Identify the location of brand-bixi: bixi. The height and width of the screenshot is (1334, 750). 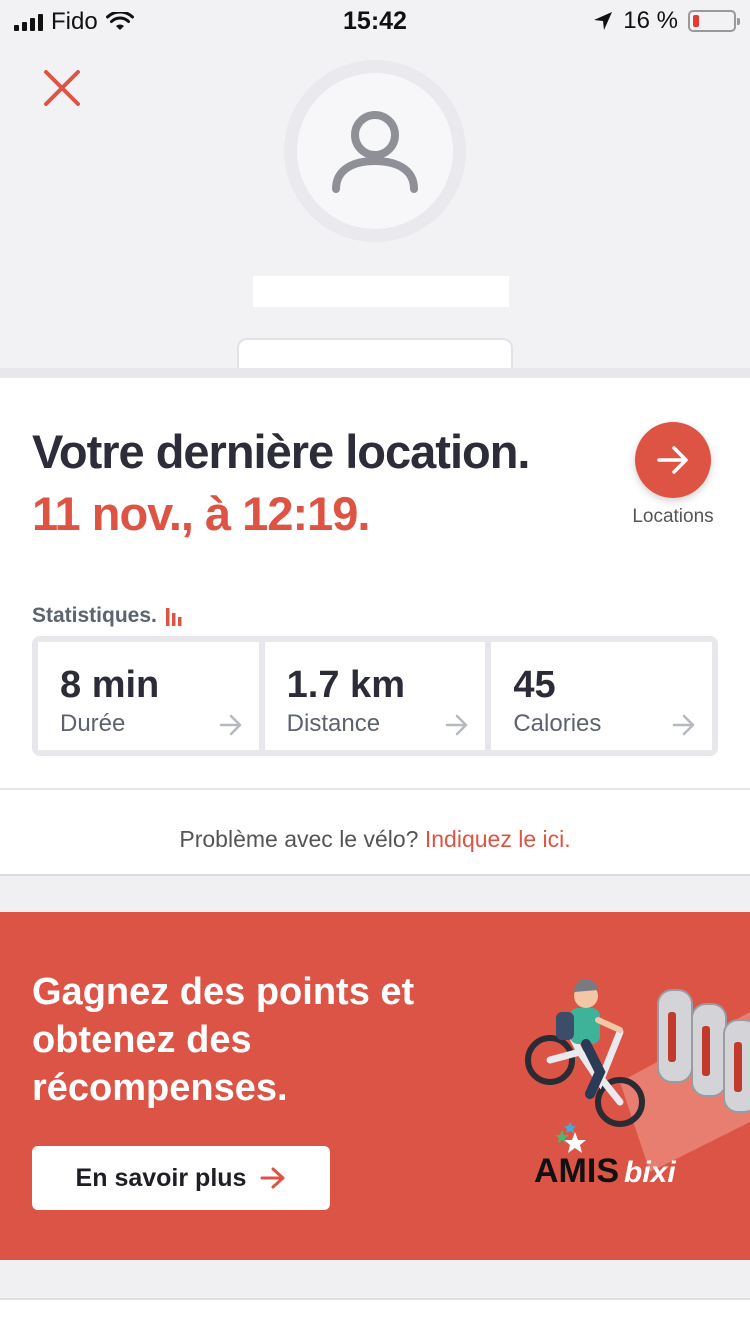
(650, 1172).